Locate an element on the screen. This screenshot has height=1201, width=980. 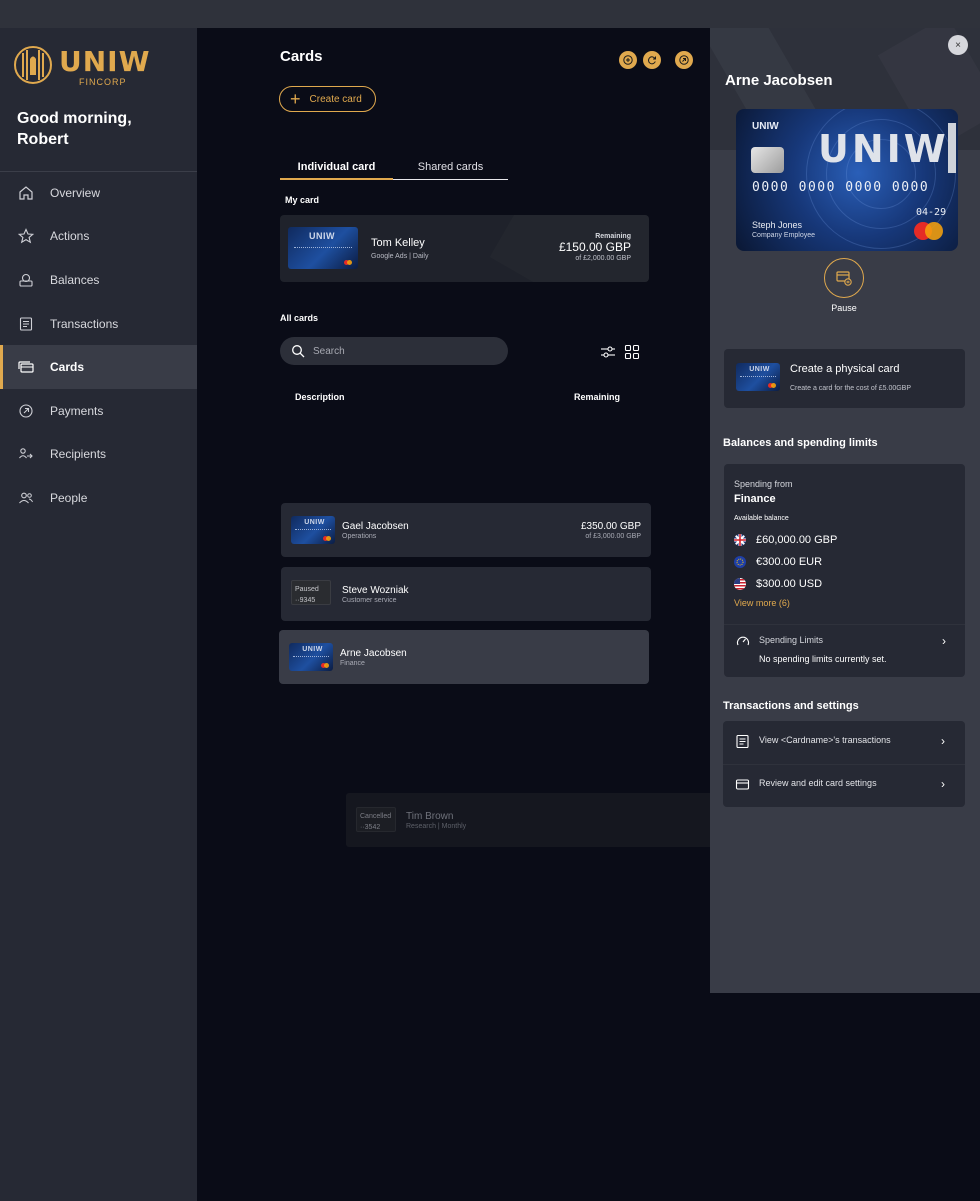
sidebar-item-overview: Overview is located at coordinates (98, 193).